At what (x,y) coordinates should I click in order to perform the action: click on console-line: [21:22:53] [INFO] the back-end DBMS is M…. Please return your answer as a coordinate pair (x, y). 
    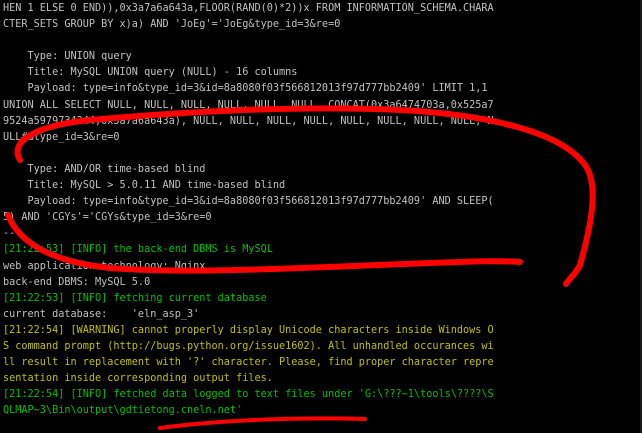
    Looking at the image, I should click on (138, 250).